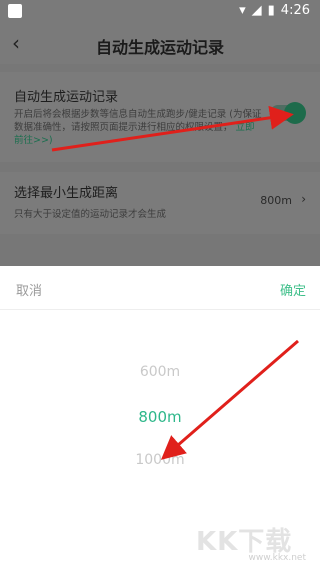  I want to click on min-distance-value: 800m, so click(276, 200).